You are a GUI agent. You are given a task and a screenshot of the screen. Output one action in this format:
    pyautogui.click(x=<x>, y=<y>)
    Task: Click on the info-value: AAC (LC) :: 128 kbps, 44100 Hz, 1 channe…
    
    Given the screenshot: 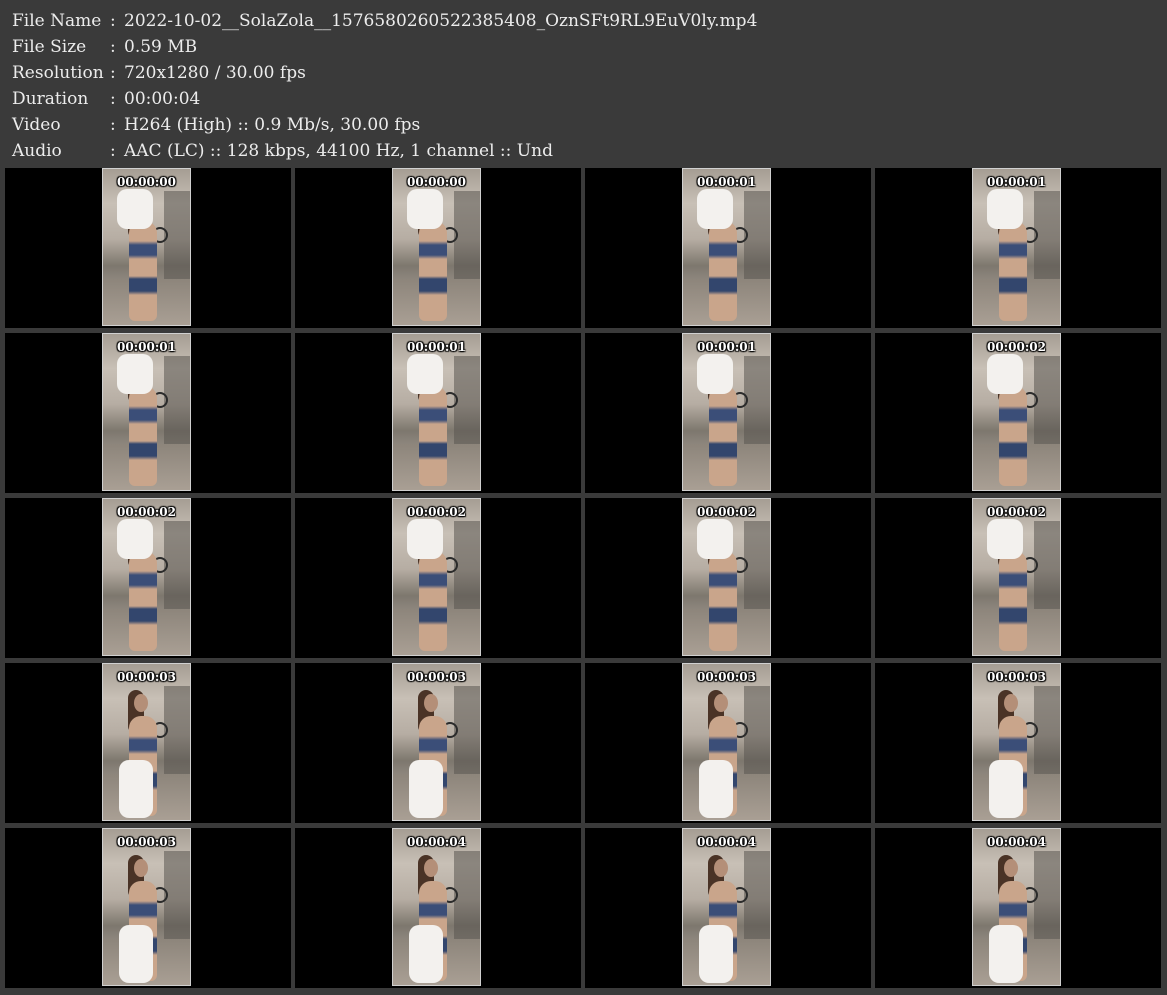 What is the action you would take?
    pyautogui.click(x=338, y=151)
    